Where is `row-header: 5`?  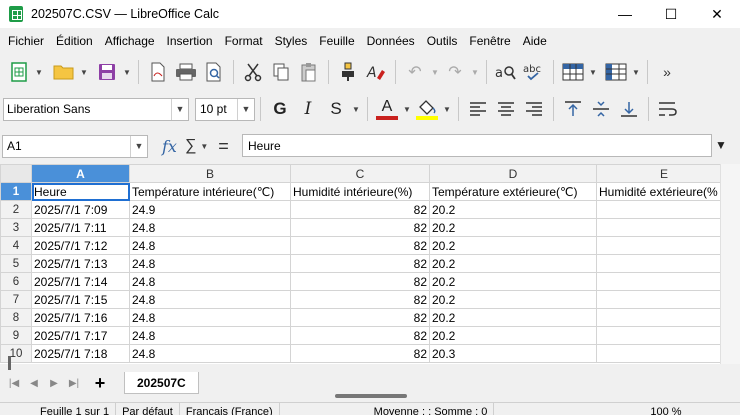 row-header: 5 is located at coordinates (16, 263).